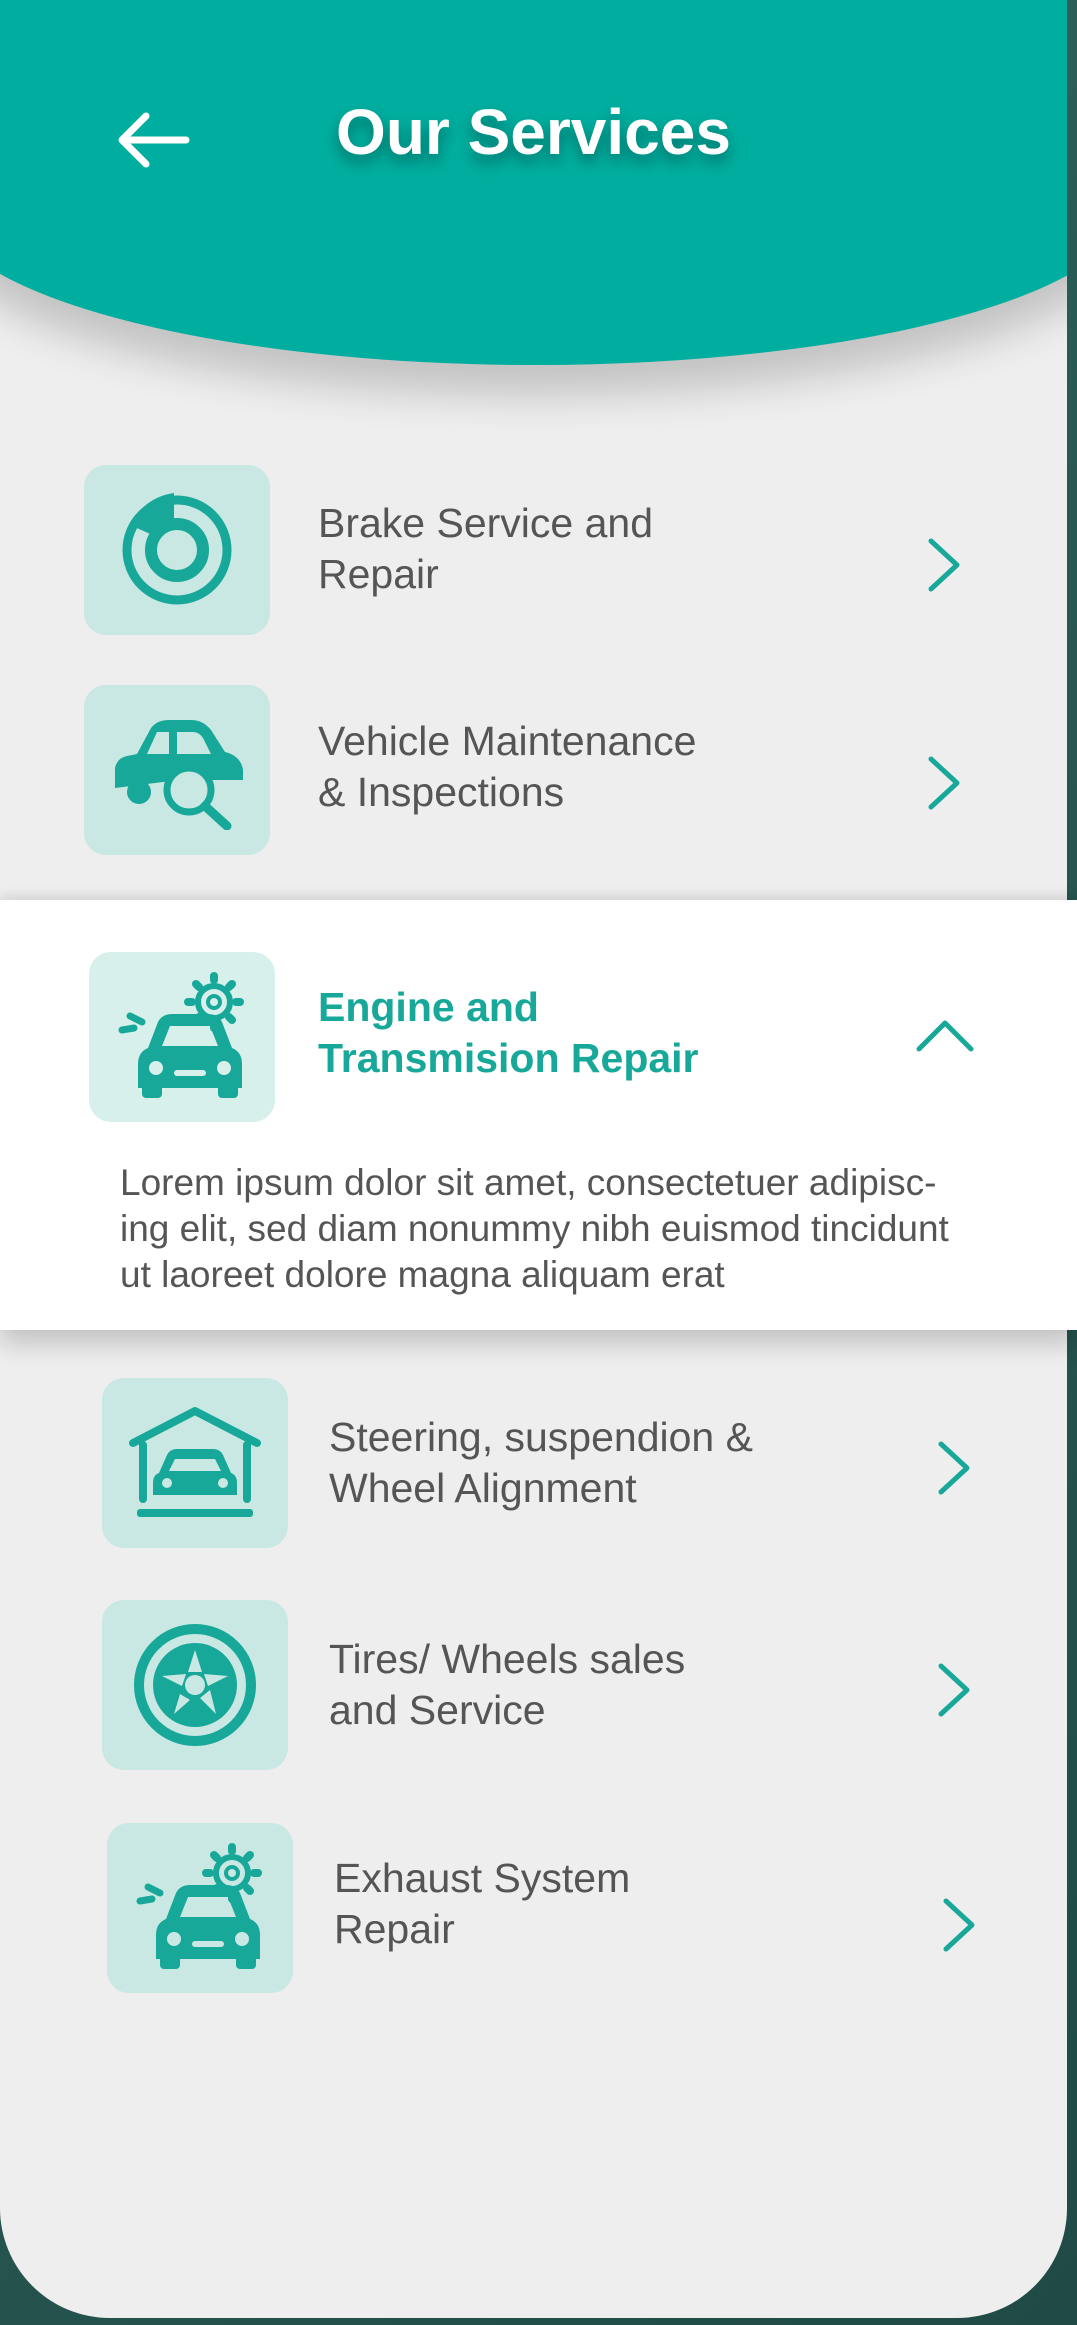  I want to click on service-item-maintenance: Vehicle Maintenance & Inspections, so click(533, 775).